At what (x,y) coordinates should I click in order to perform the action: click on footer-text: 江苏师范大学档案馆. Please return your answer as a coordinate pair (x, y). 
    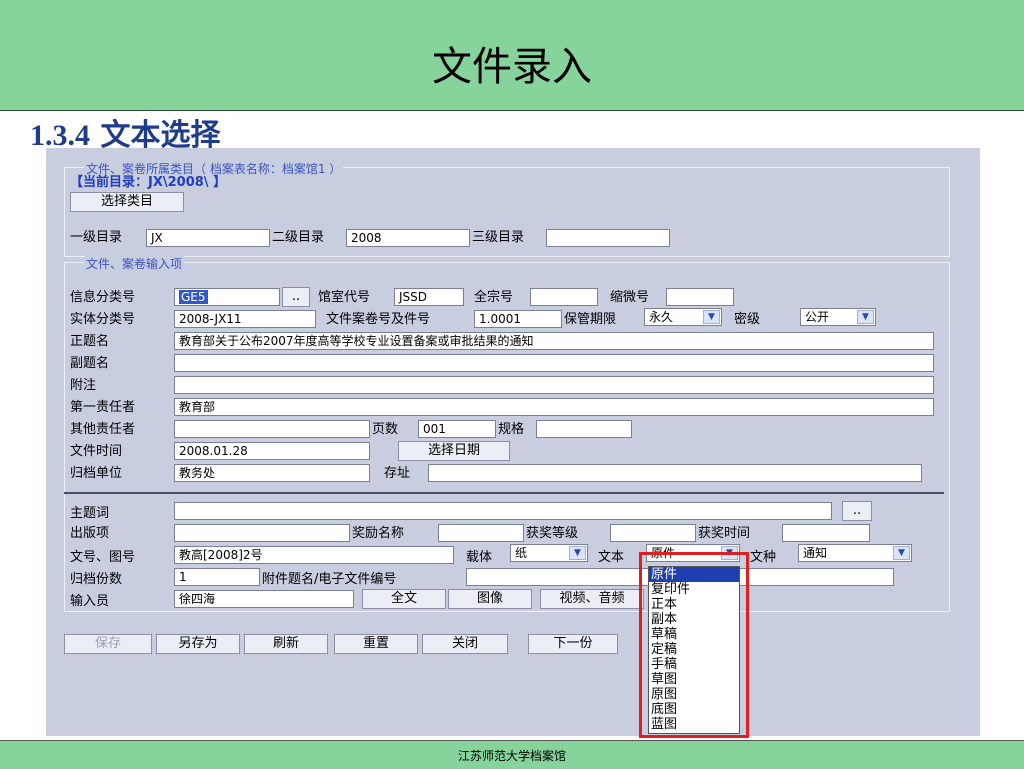
    Looking at the image, I should click on (511, 756).